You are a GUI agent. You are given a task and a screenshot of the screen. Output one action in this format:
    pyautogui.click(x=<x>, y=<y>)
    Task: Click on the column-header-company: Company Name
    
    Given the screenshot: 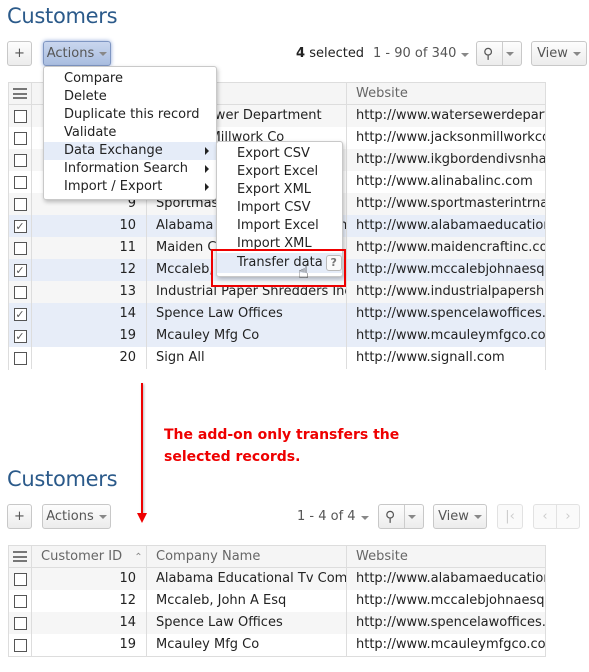 What is the action you would take?
    pyautogui.click(x=247, y=556)
    